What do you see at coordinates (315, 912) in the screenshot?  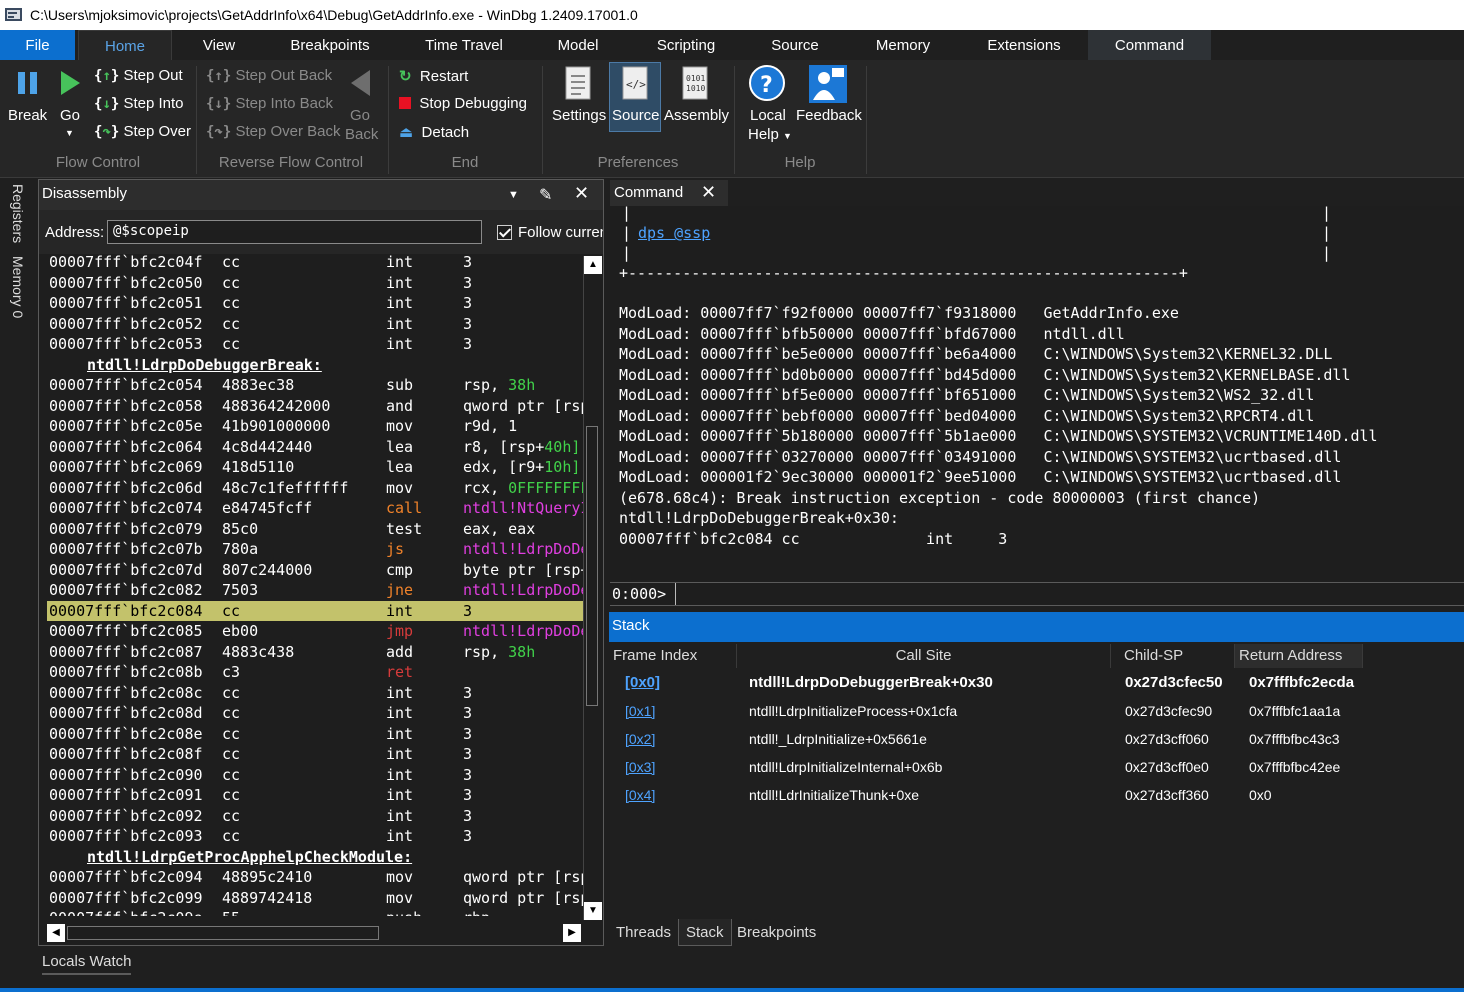 I see `disassembly-line: 00007fff`bfc2c09e 55 push rbp` at bounding box center [315, 912].